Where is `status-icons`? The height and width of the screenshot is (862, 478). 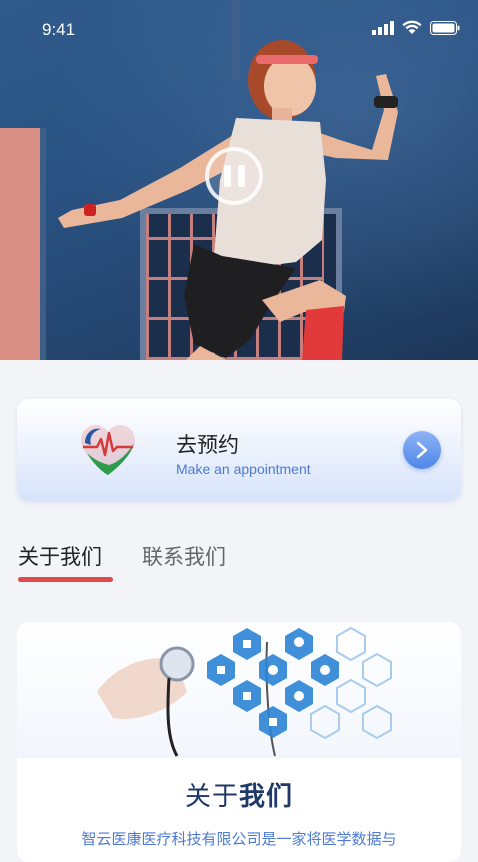
status-icons is located at coordinates (416, 27).